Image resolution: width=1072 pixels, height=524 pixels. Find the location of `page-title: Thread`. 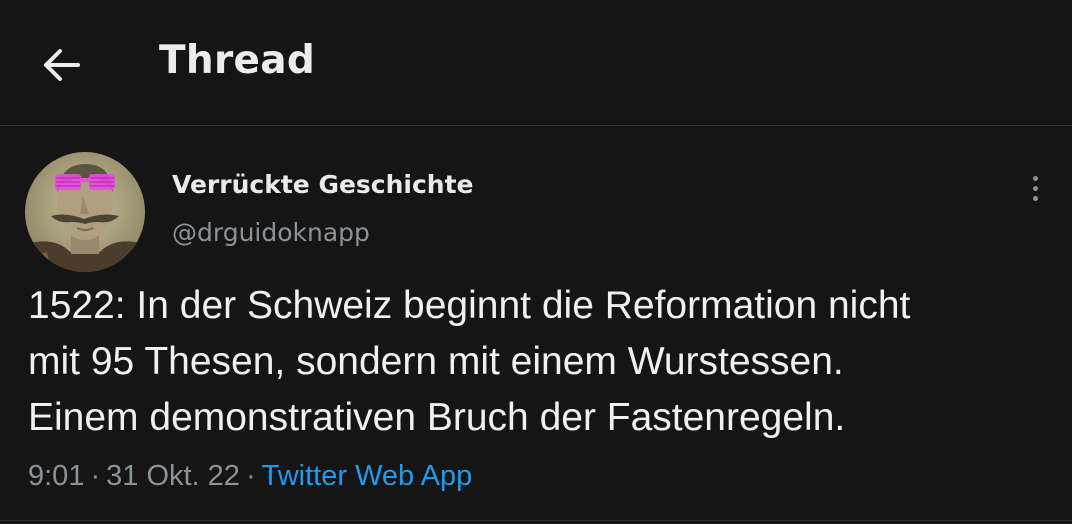

page-title: Thread is located at coordinates (237, 60).